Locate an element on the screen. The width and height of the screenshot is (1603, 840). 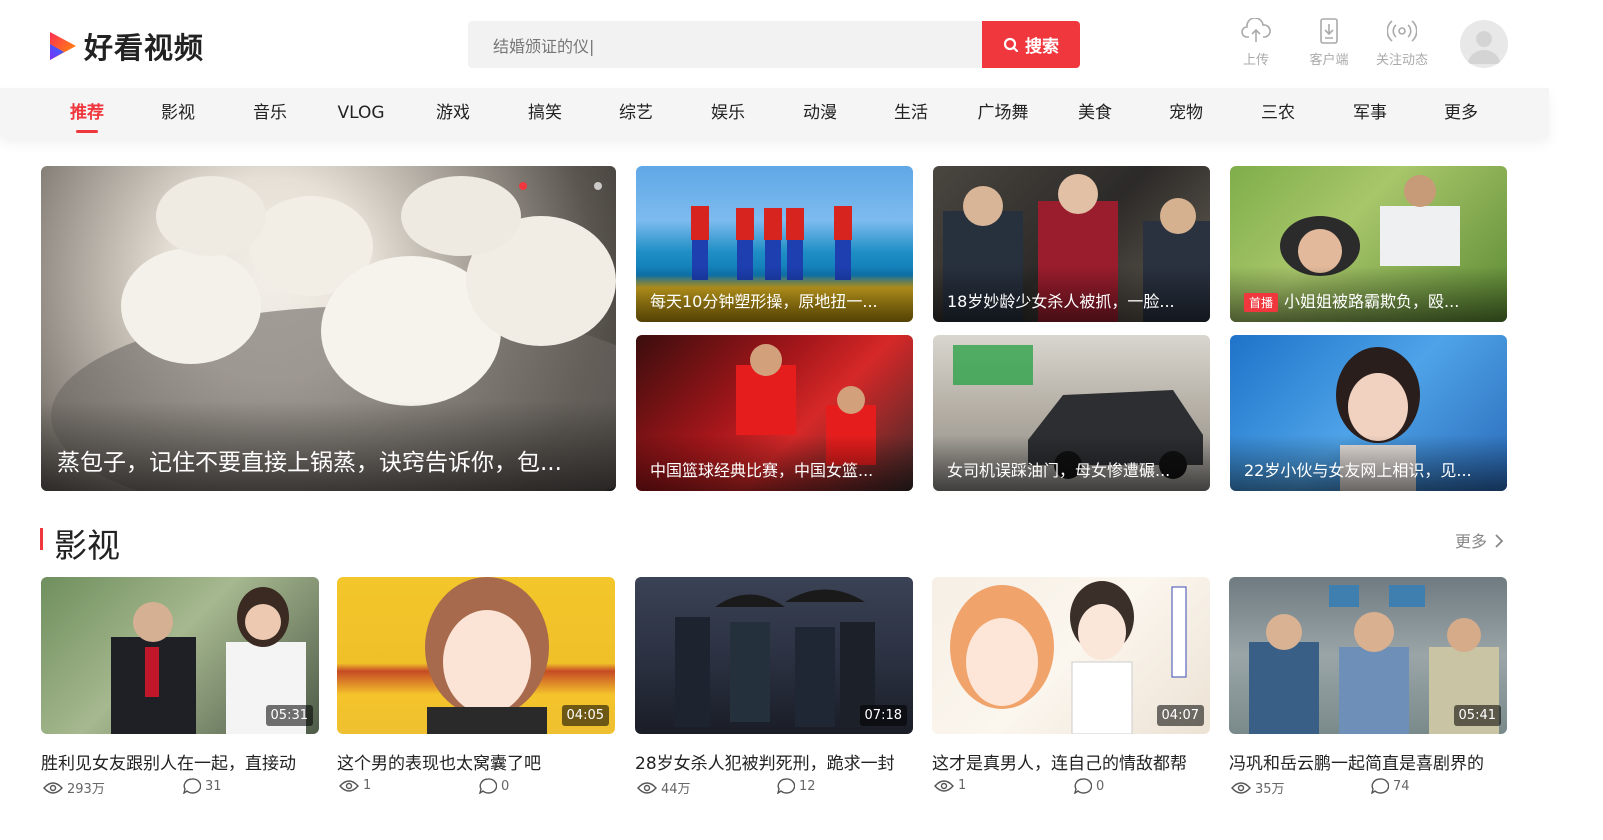
premiere-badge: 首播 is located at coordinates (1261, 302).